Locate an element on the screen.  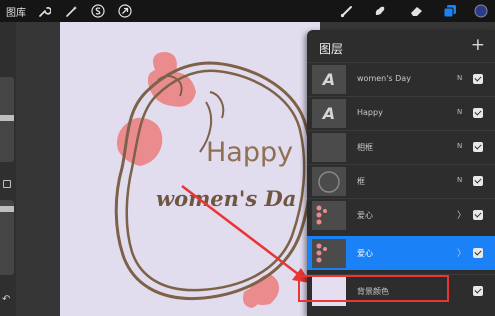
happy-text: Happy is located at coordinates (249, 152).